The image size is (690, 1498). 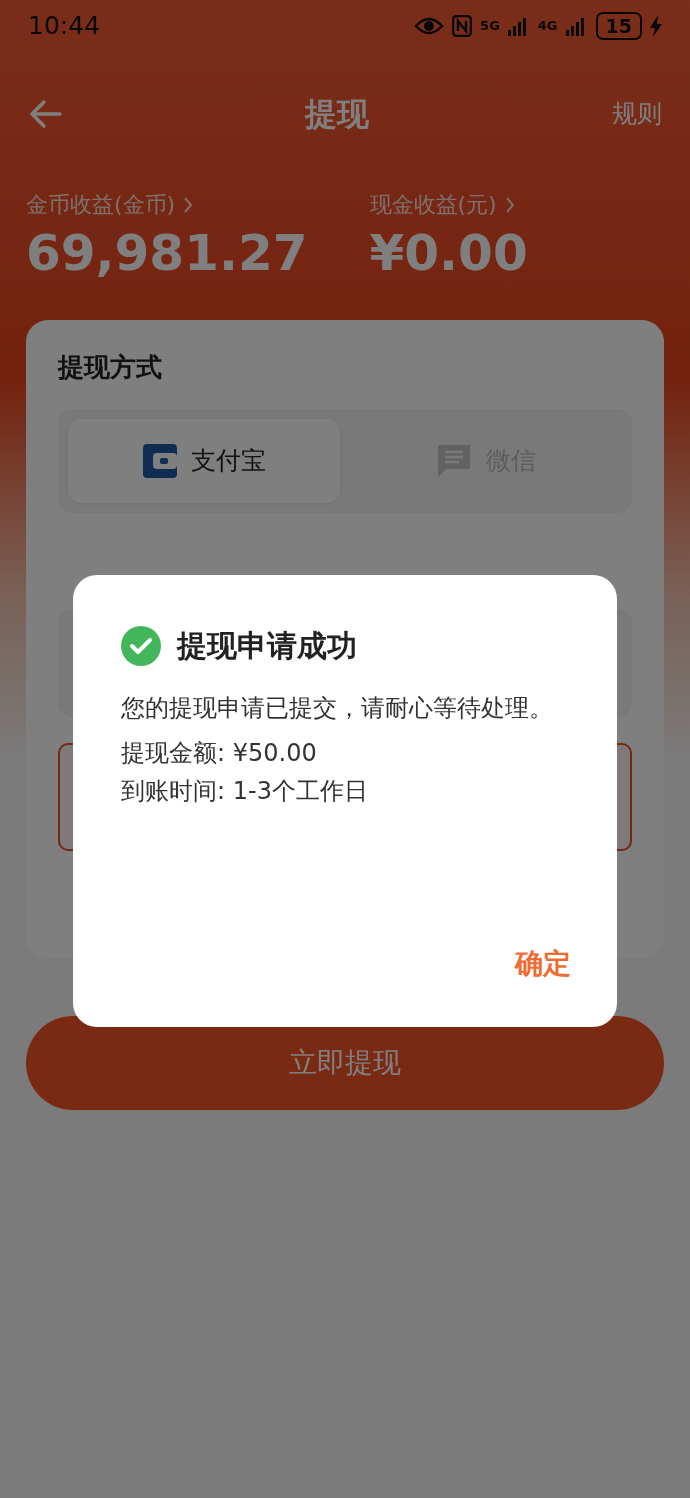 I want to click on confirm-button: 确定, so click(x=543, y=964).